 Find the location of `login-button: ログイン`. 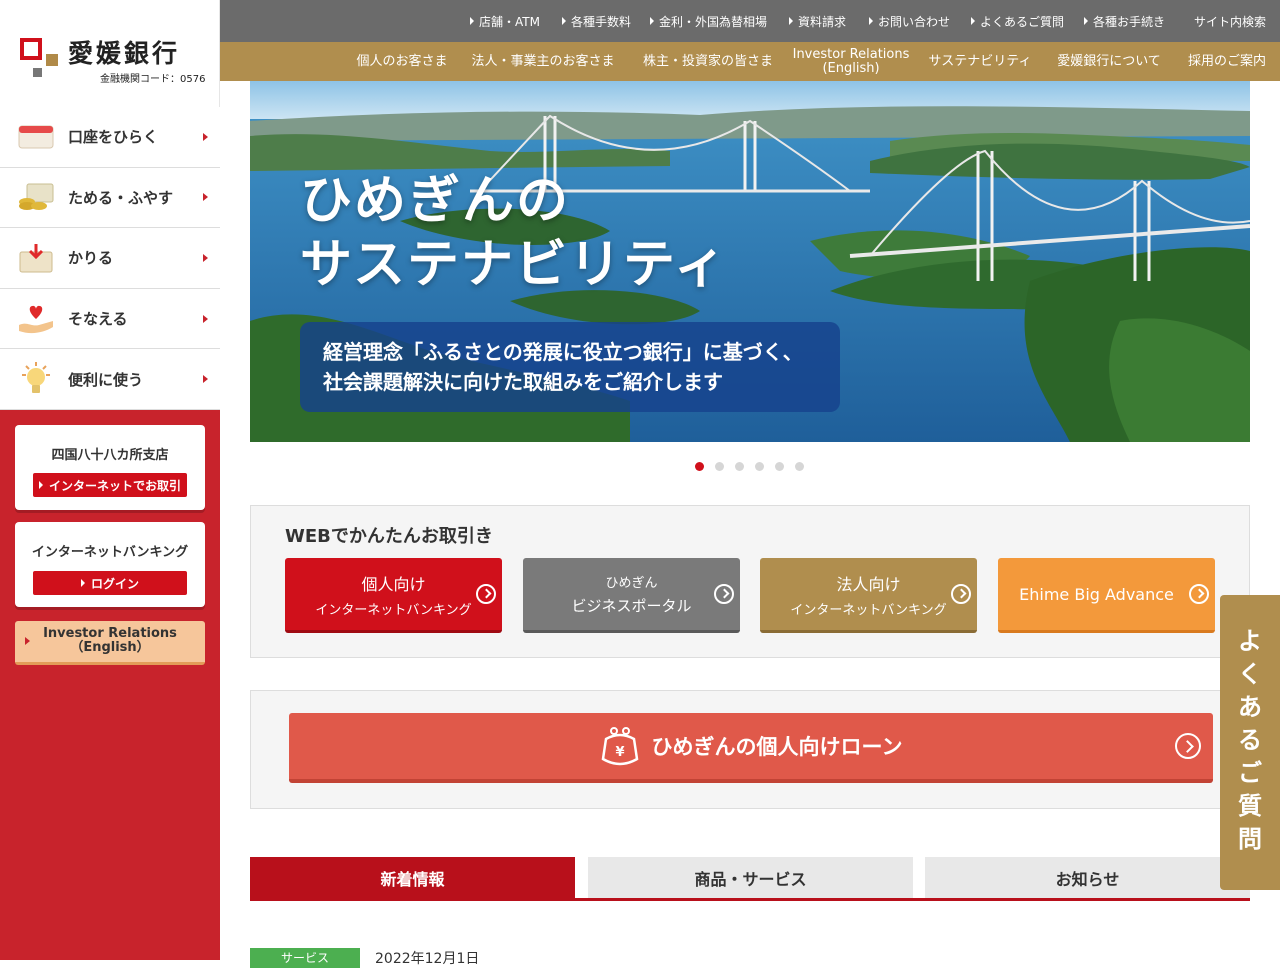

login-button: ログイン is located at coordinates (110, 583).